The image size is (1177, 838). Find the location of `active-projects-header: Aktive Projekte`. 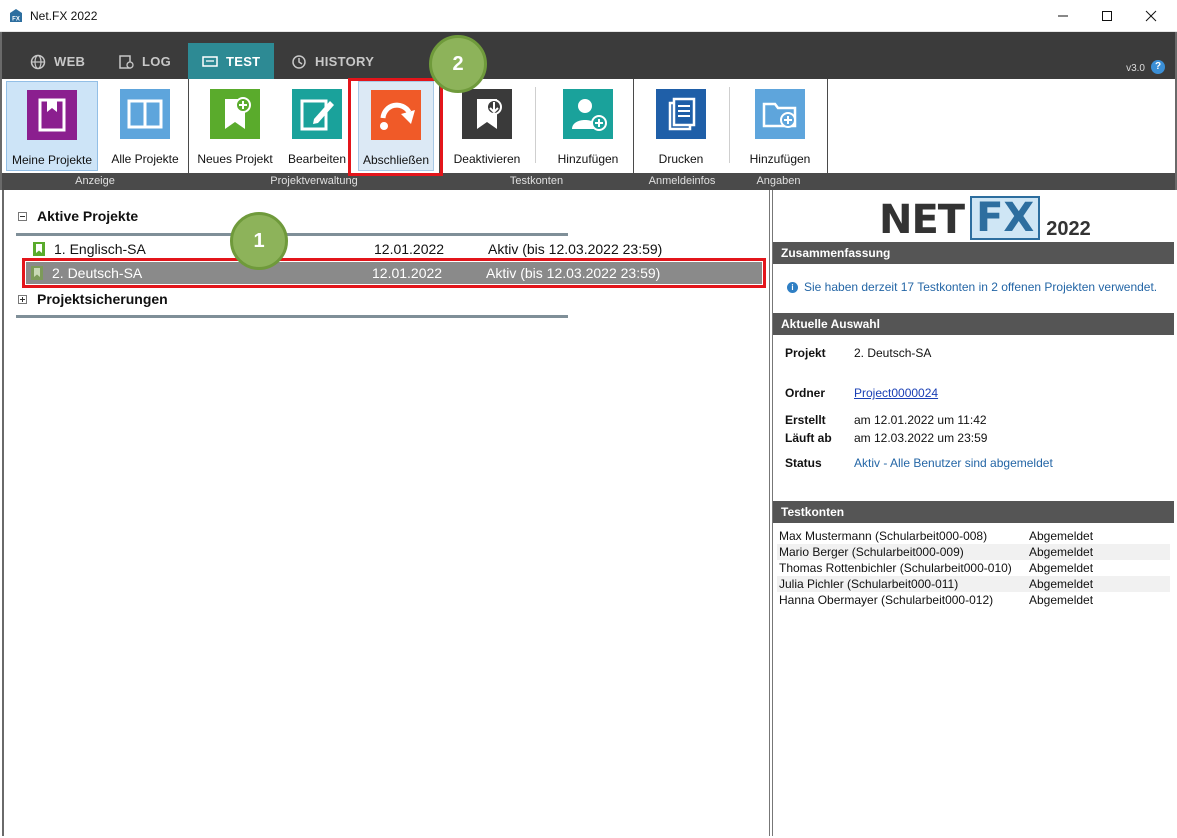

active-projects-header: Aktive Projekte is located at coordinates (78, 216).